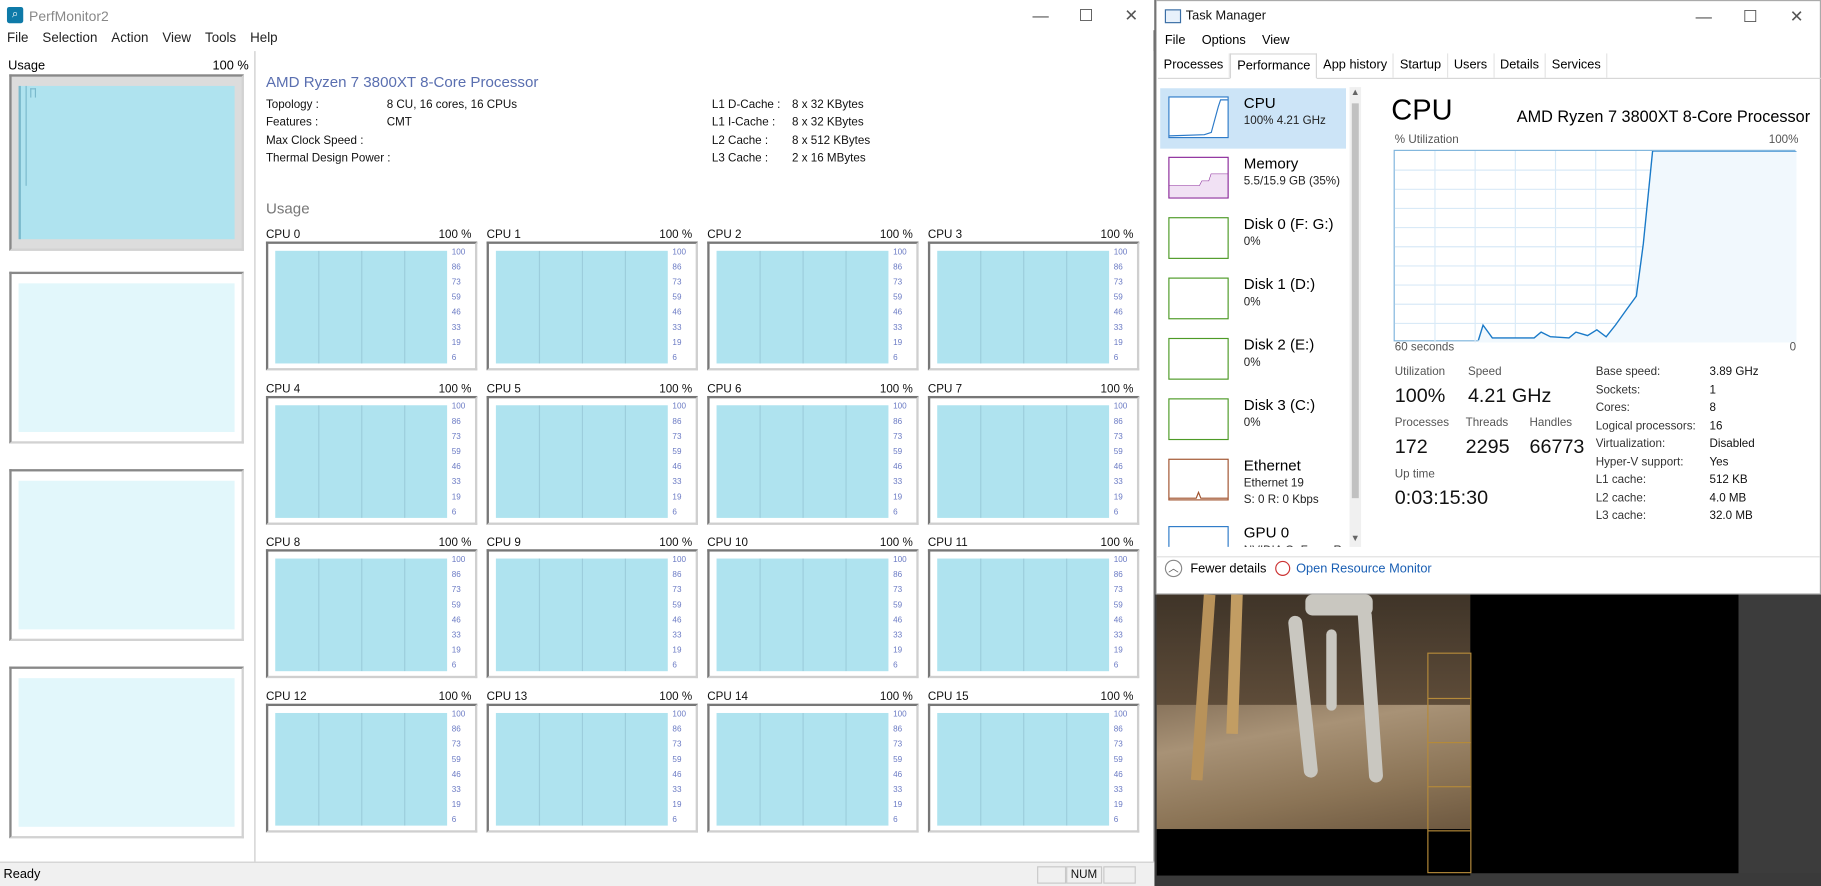 This screenshot has height=886, width=1821. Describe the element at coordinates (1253, 299) in the screenshot. I see `resource-item-disk: Disk 1 (D:) 0%` at that location.